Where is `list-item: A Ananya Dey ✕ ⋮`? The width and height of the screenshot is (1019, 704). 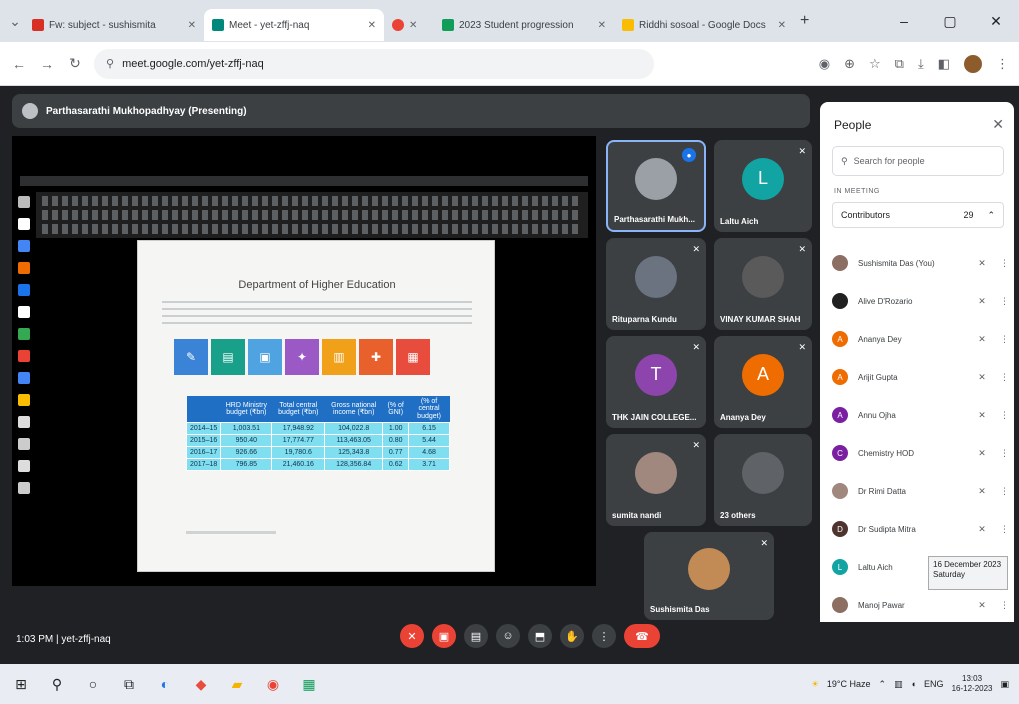 list-item: A Ananya Dey ✕ ⋮ is located at coordinates (920, 339).